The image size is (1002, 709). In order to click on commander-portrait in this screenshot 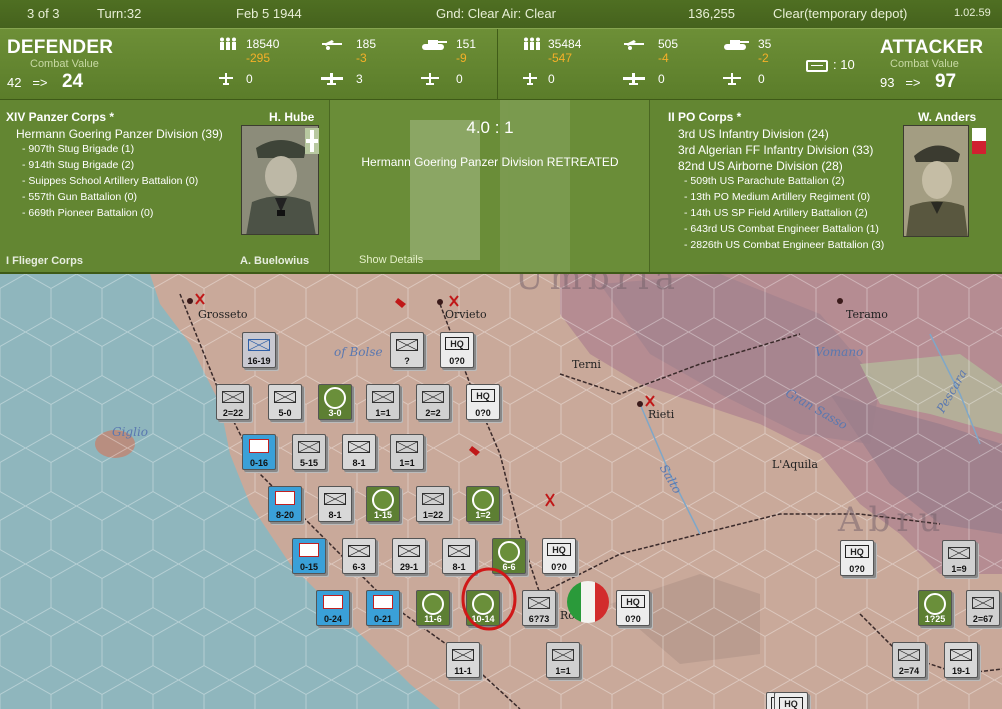, I will do `click(936, 181)`.